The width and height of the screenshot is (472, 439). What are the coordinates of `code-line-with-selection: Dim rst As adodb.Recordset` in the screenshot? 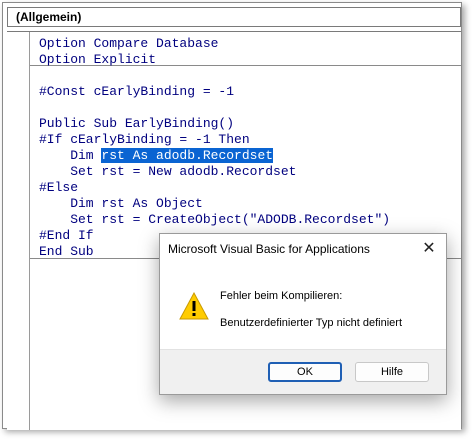 It's located at (156, 156).